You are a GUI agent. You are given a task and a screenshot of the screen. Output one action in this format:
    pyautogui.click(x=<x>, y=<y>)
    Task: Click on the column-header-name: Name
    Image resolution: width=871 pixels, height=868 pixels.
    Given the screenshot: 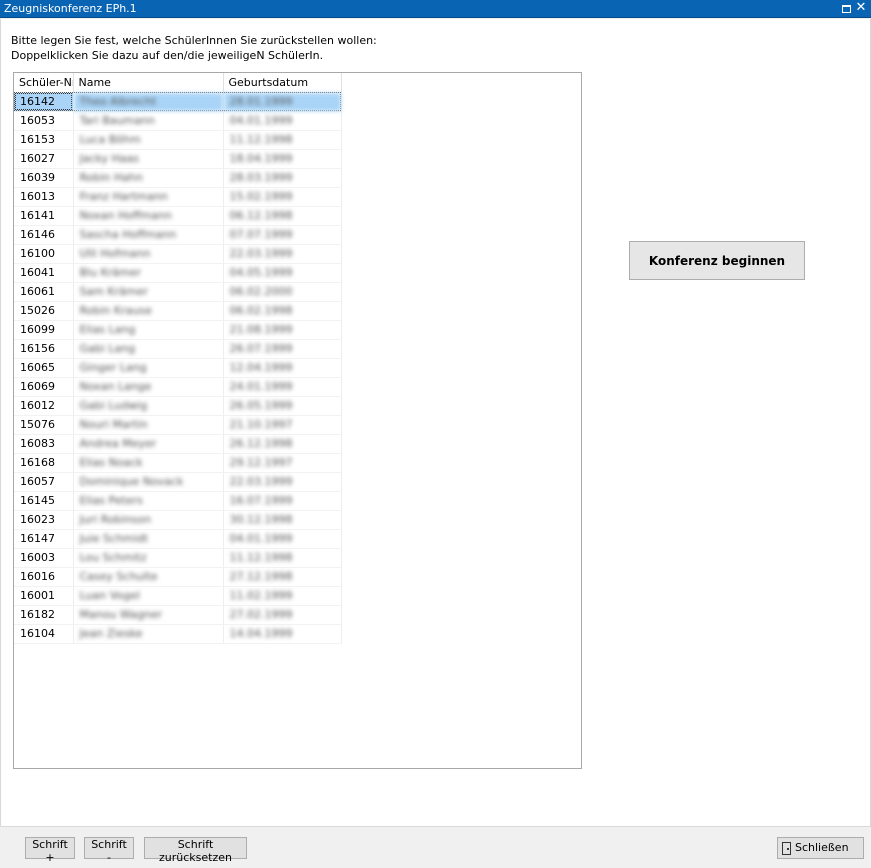 What is the action you would take?
    pyautogui.click(x=148, y=83)
    